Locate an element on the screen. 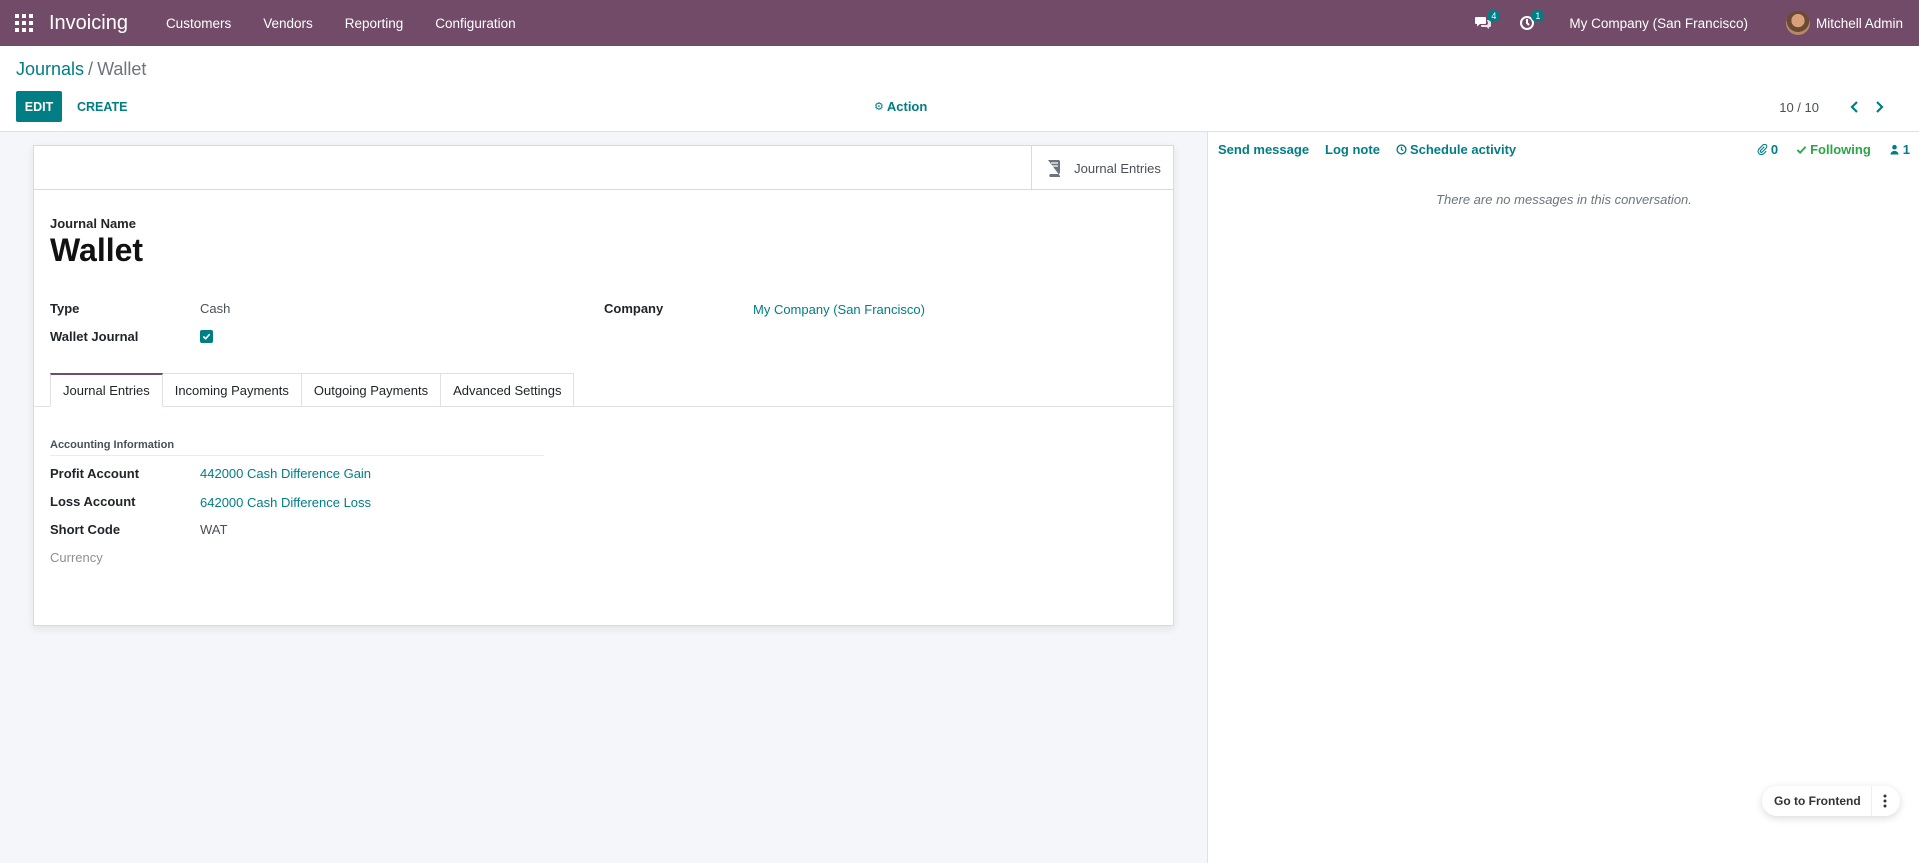  checkmark-icon is located at coordinates (206, 336).